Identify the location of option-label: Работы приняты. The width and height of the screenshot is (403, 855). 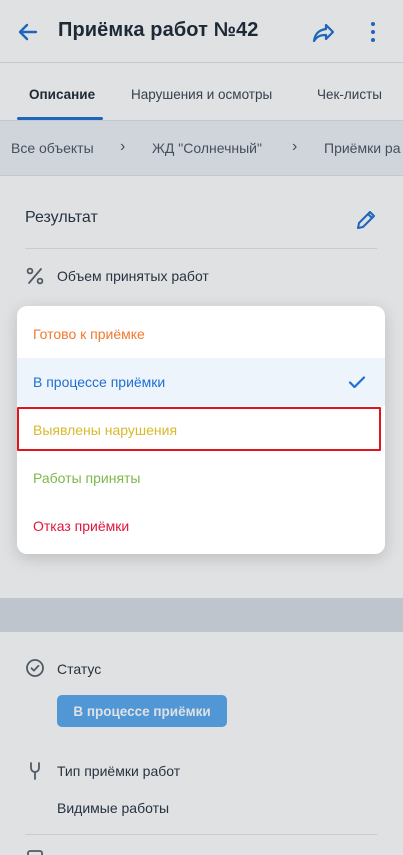
(87, 478).